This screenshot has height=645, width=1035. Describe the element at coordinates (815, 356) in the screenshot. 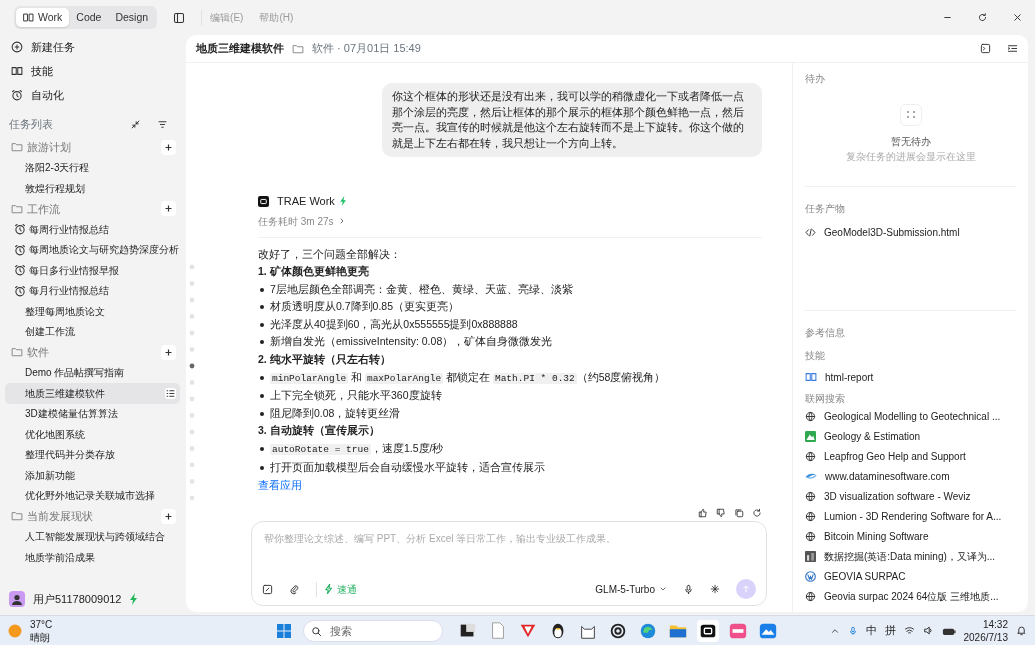

I see `subsection-title: 技能` at that location.